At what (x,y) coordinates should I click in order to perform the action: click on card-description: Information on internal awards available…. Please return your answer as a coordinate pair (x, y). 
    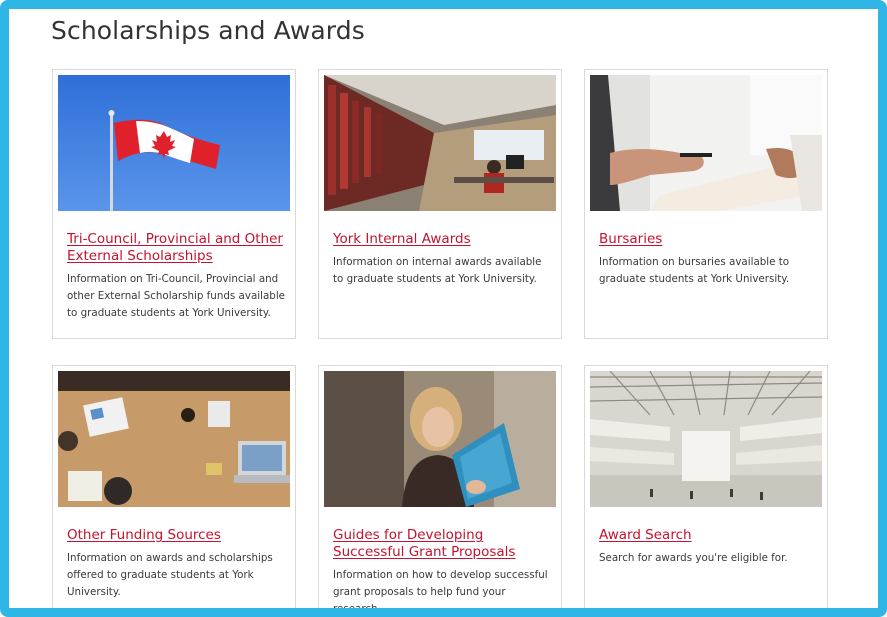
    Looking at the image, I should click on (437, 270).